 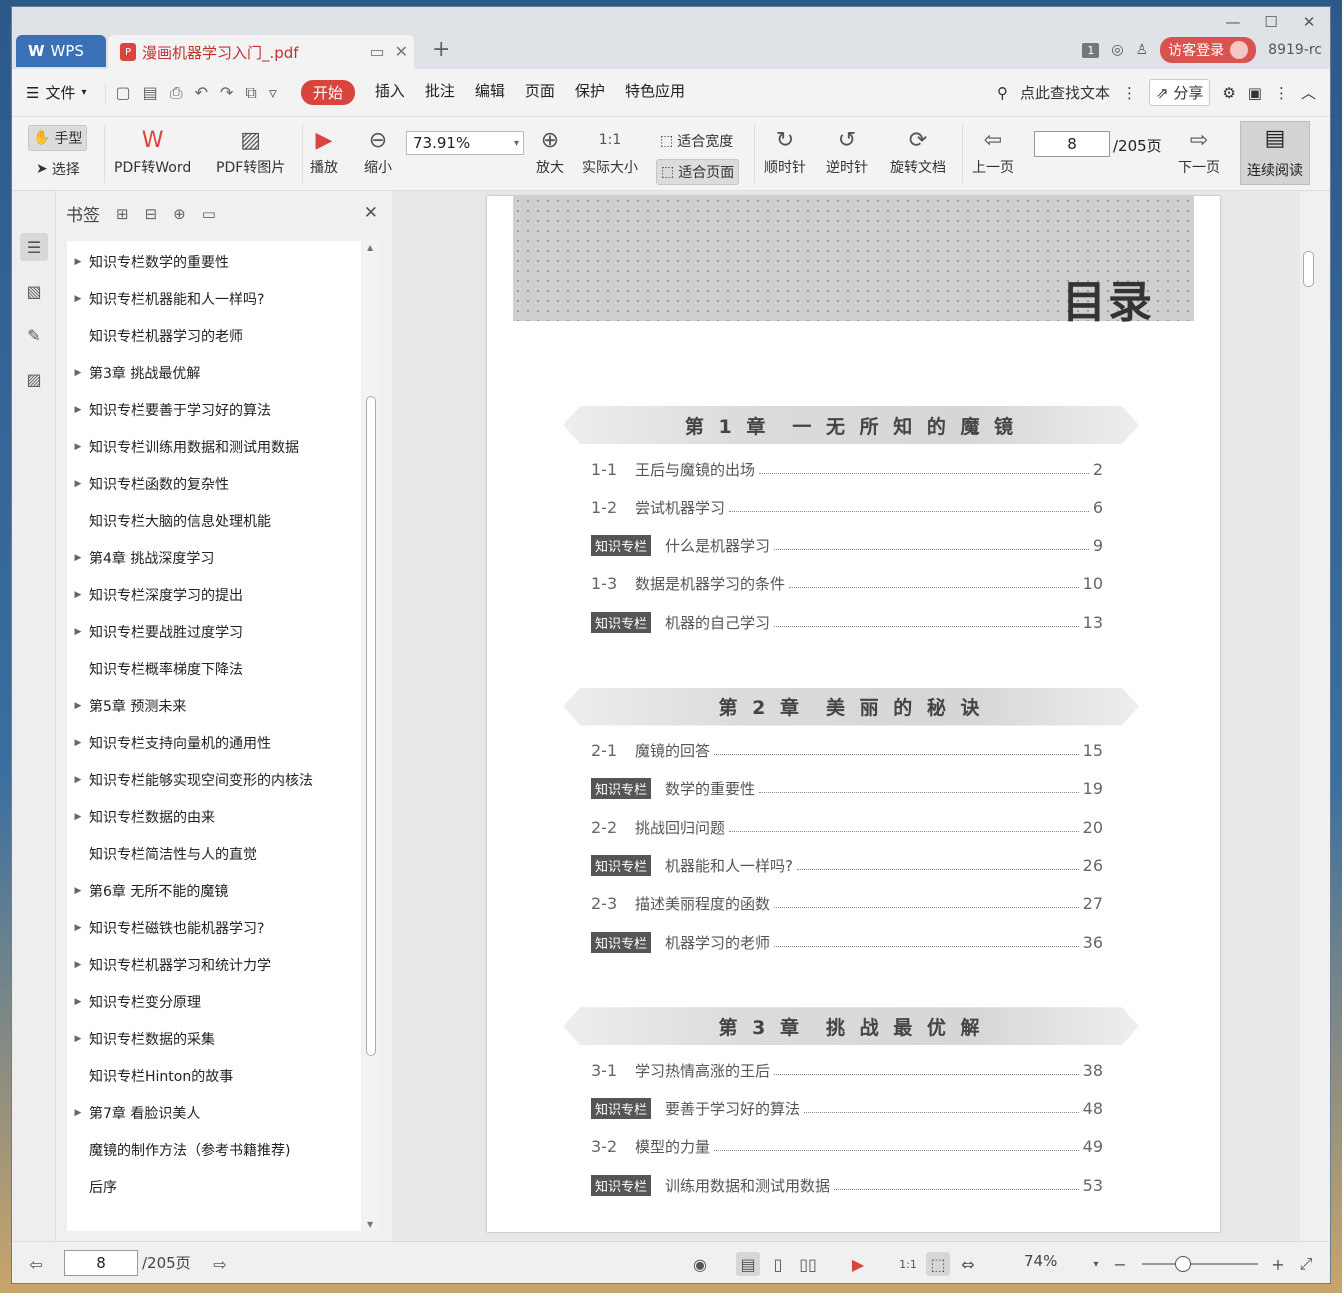 I want to click on rotate-counterclockwise-button: ↺ 逆时针, so click(x=847, y=150).